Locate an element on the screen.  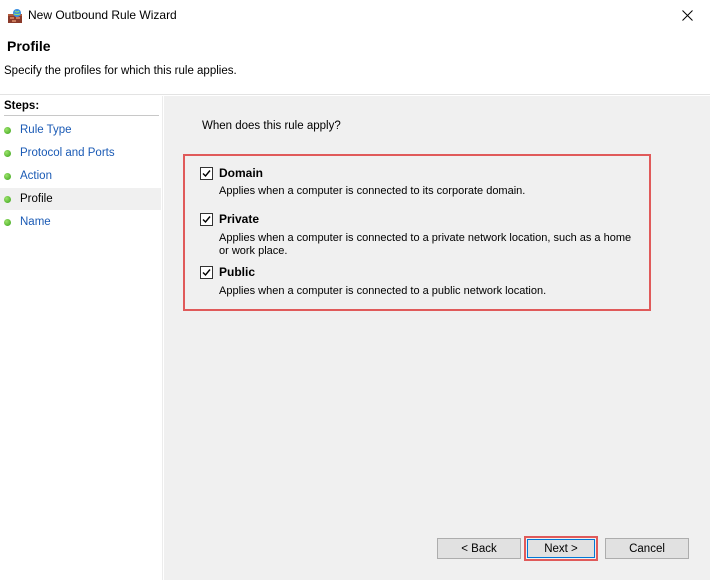
public-checkbox is located at coordinates (206, 272).